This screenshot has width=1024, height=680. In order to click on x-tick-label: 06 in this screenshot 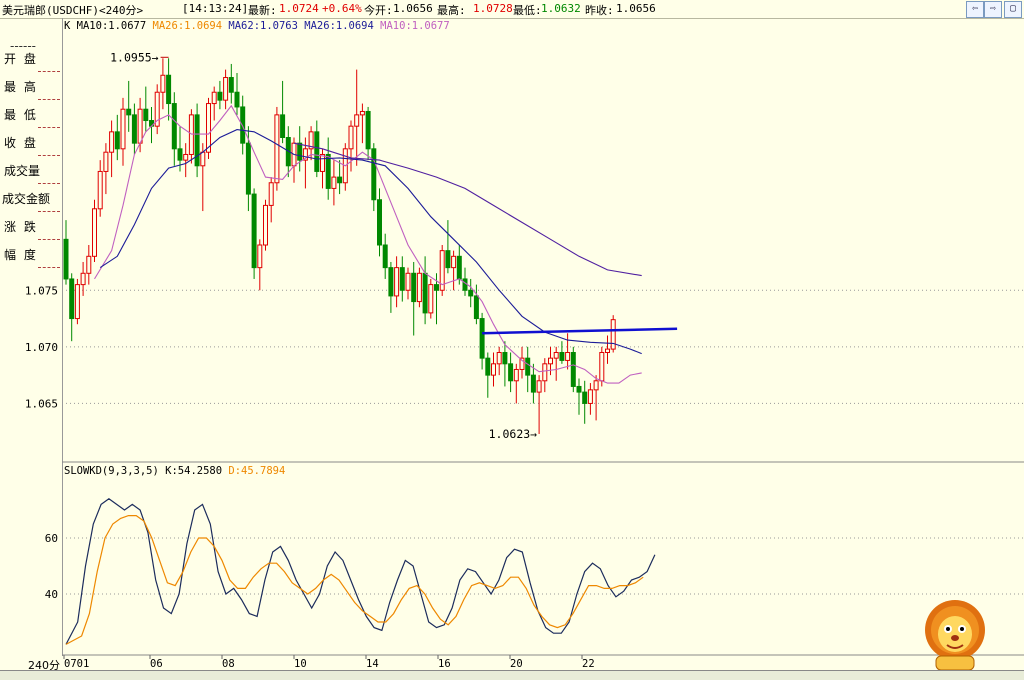, I will do `click(156, 664)`.